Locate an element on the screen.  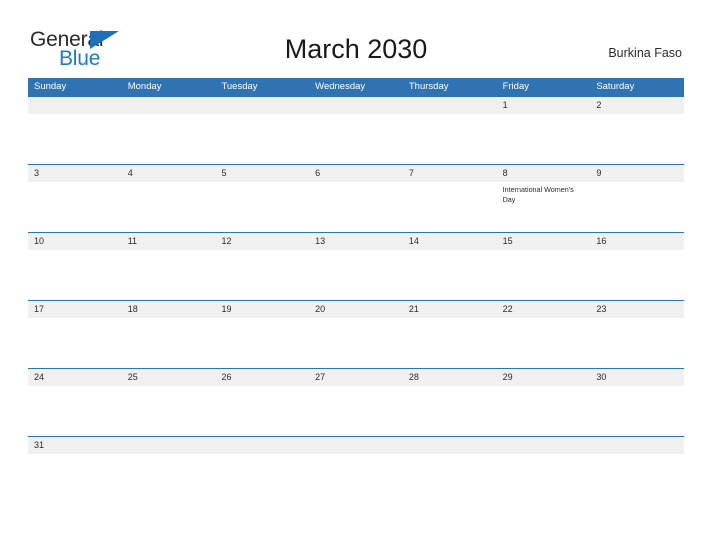
weekday-header-tuesday: Tuesday is located at coordinates (239, 86).